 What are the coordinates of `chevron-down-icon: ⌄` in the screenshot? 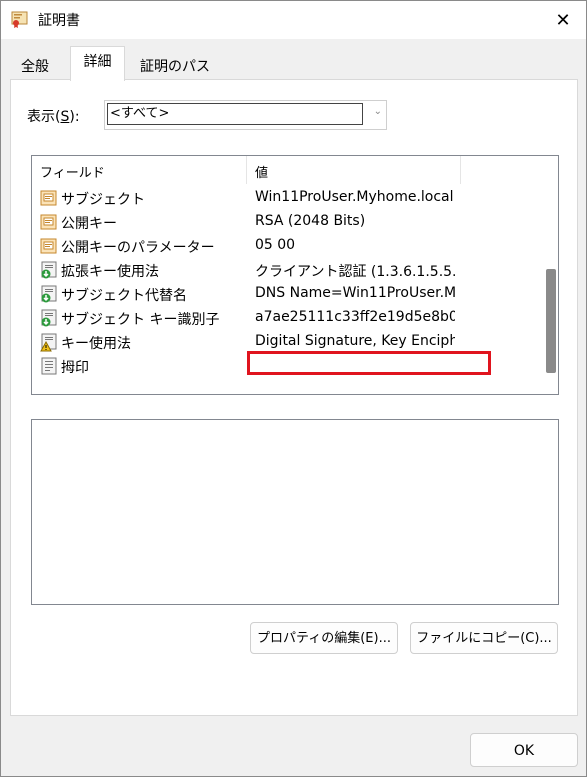 It's located at (377, 111).